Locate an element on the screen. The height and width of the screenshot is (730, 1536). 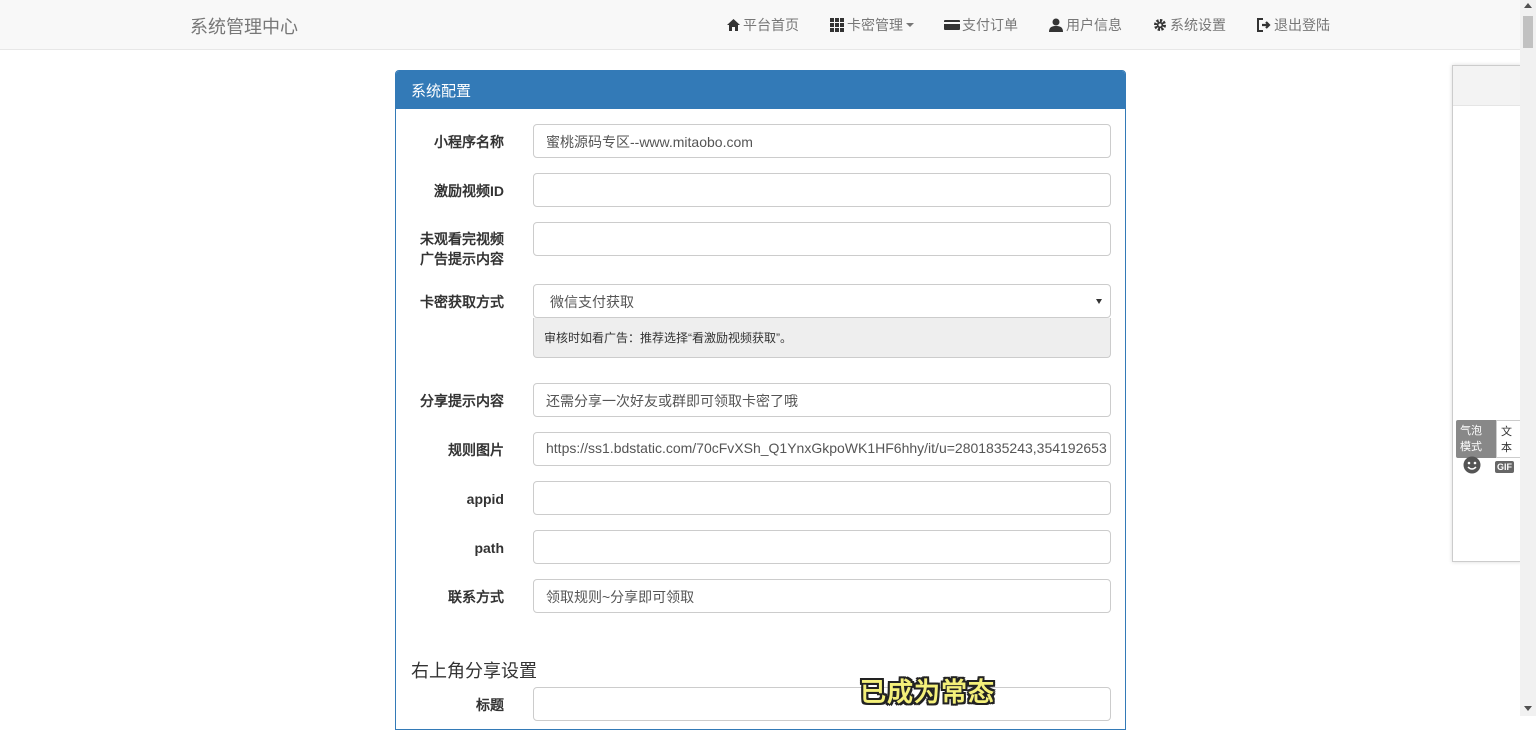
nav-item-label: 支付订单 is located at coordinates (990, 25).